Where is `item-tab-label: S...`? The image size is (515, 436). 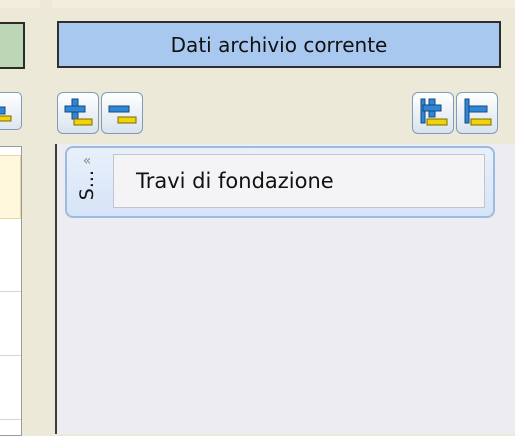
item-tab-label: S... is located at coordinates (87, 185).